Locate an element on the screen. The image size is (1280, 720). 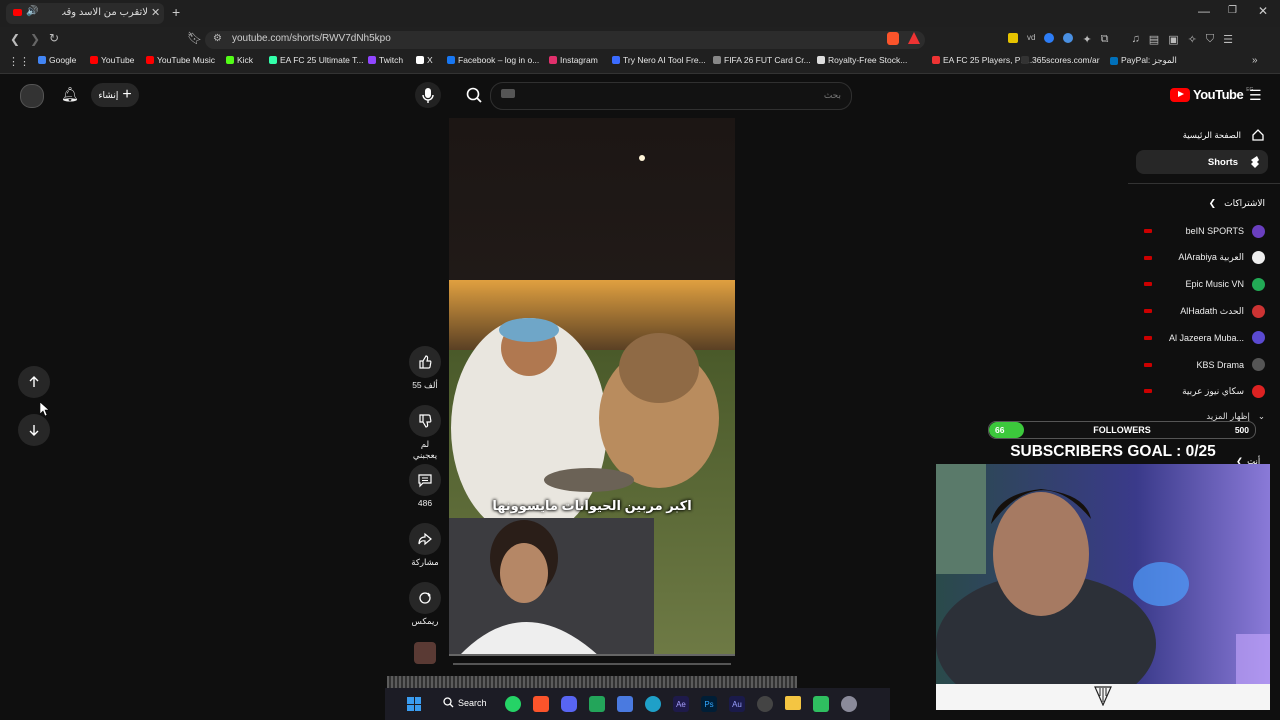
whatsapp-icon is located at coordinates (513, 704).